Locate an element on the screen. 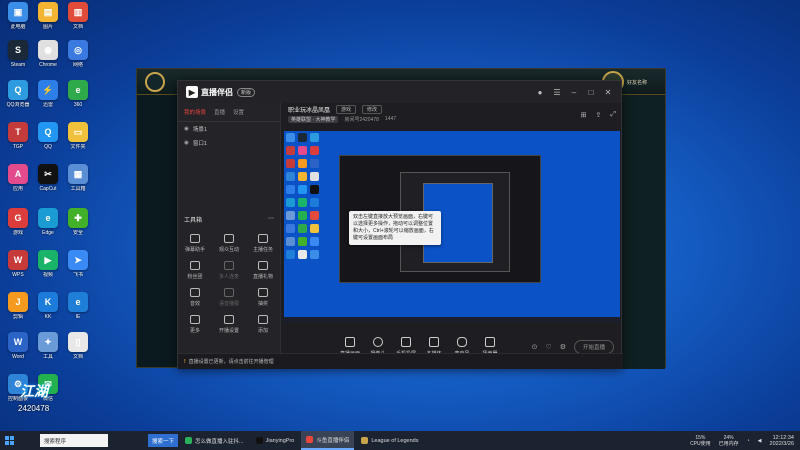  settings-icon: ⚙ is located at coordinates (563, 347).